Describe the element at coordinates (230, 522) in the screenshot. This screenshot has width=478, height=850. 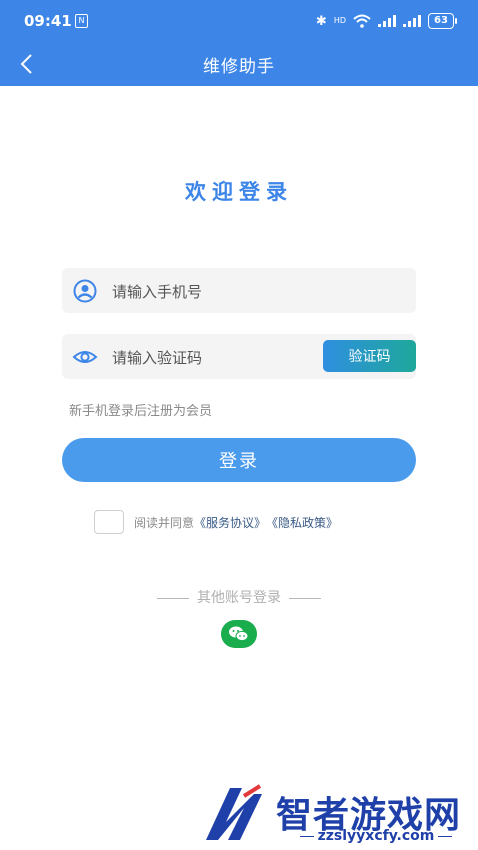
I see `service-agreement-link: 《服务协议》` at that location.